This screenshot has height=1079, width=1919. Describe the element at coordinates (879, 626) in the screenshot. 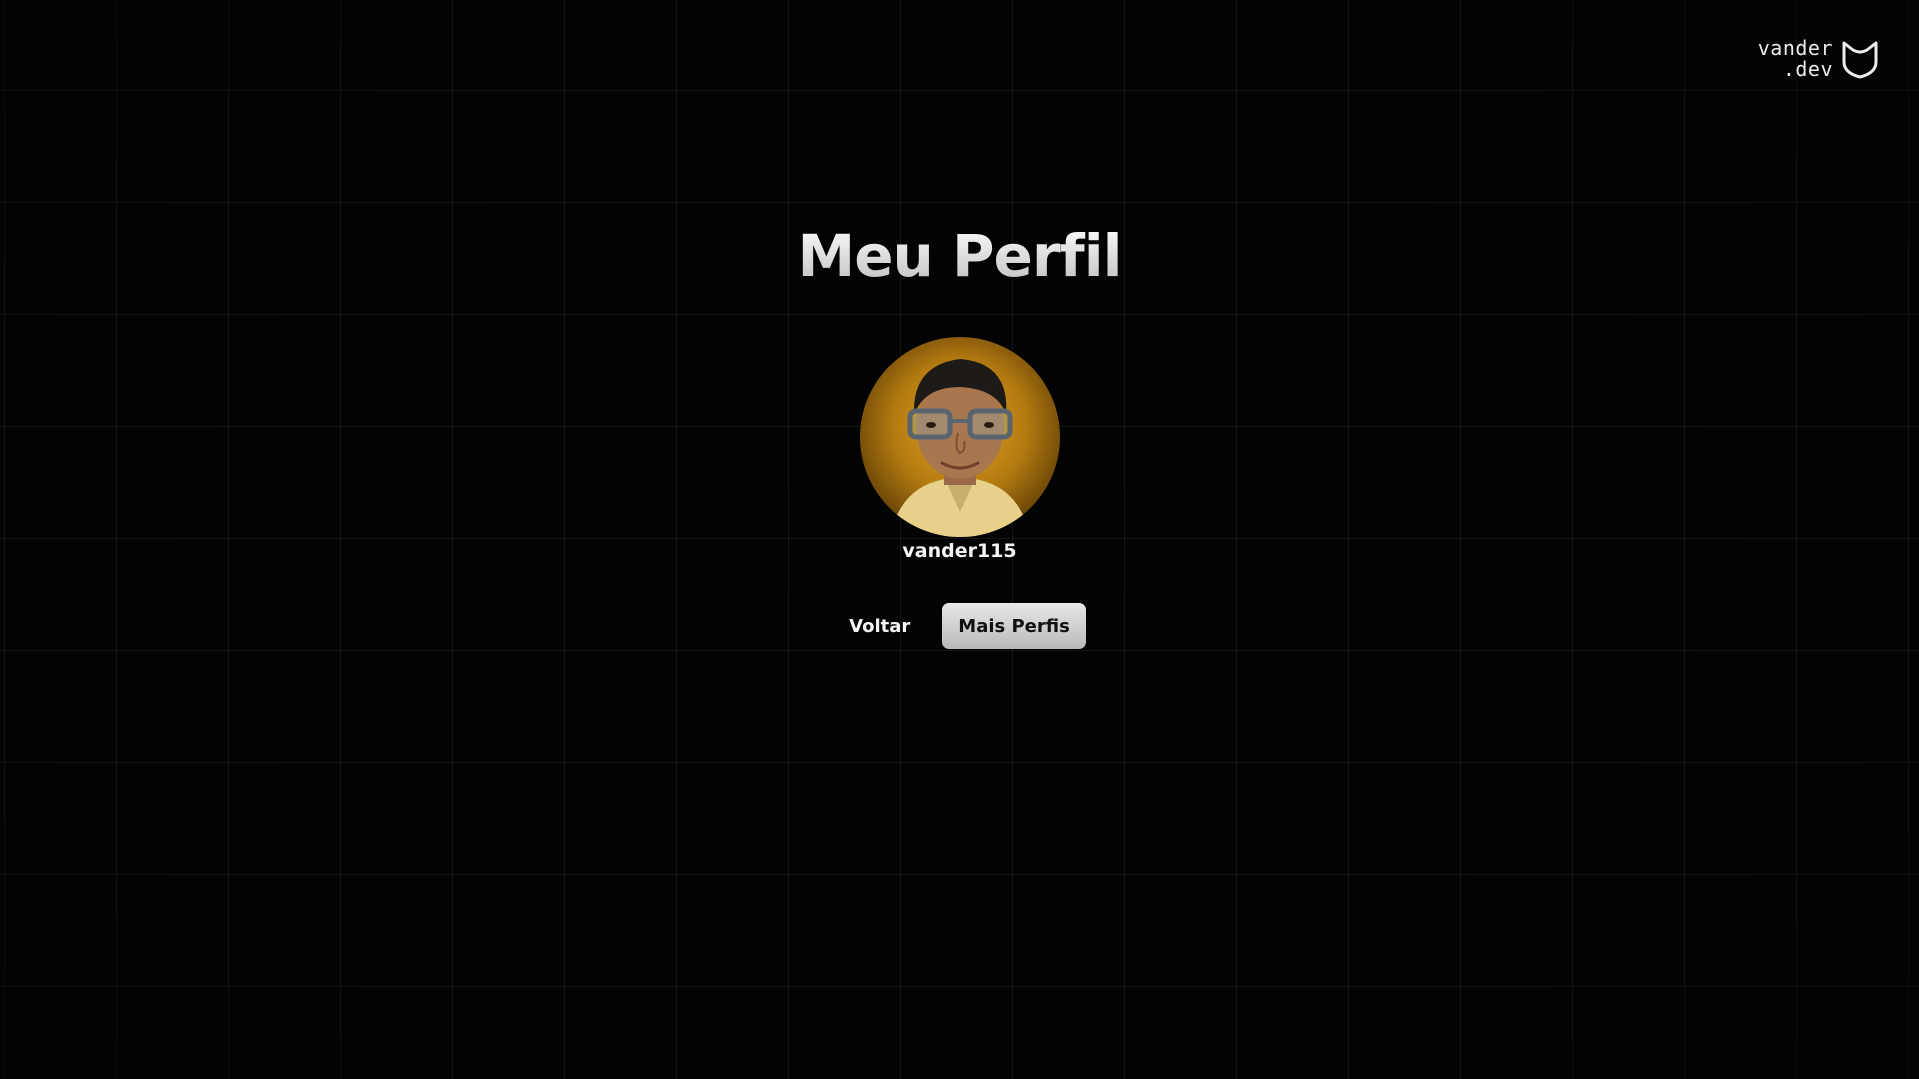

I see `back-button: Voltar` at that location.